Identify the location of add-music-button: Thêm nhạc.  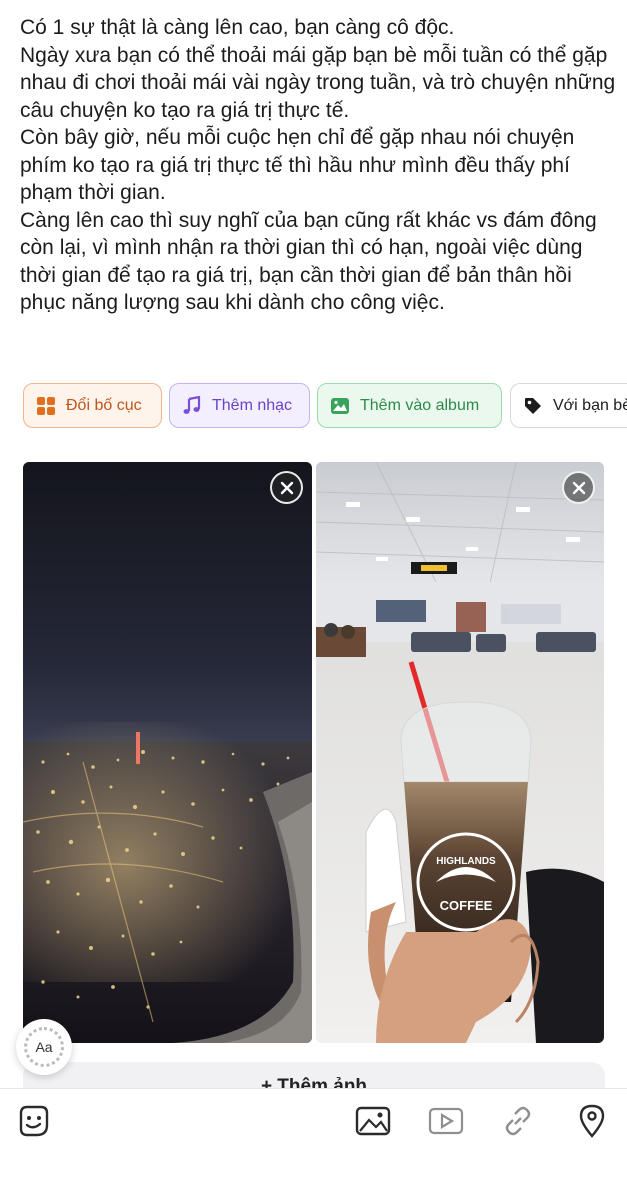
(239, 405).